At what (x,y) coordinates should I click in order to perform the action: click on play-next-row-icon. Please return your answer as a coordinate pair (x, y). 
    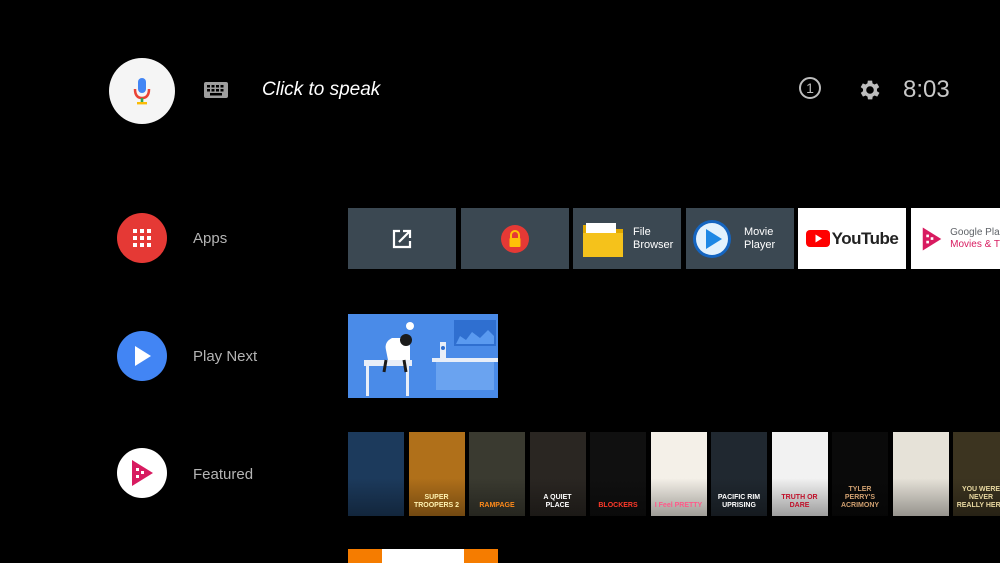
    Looking at the image, I should click on (142, 356).